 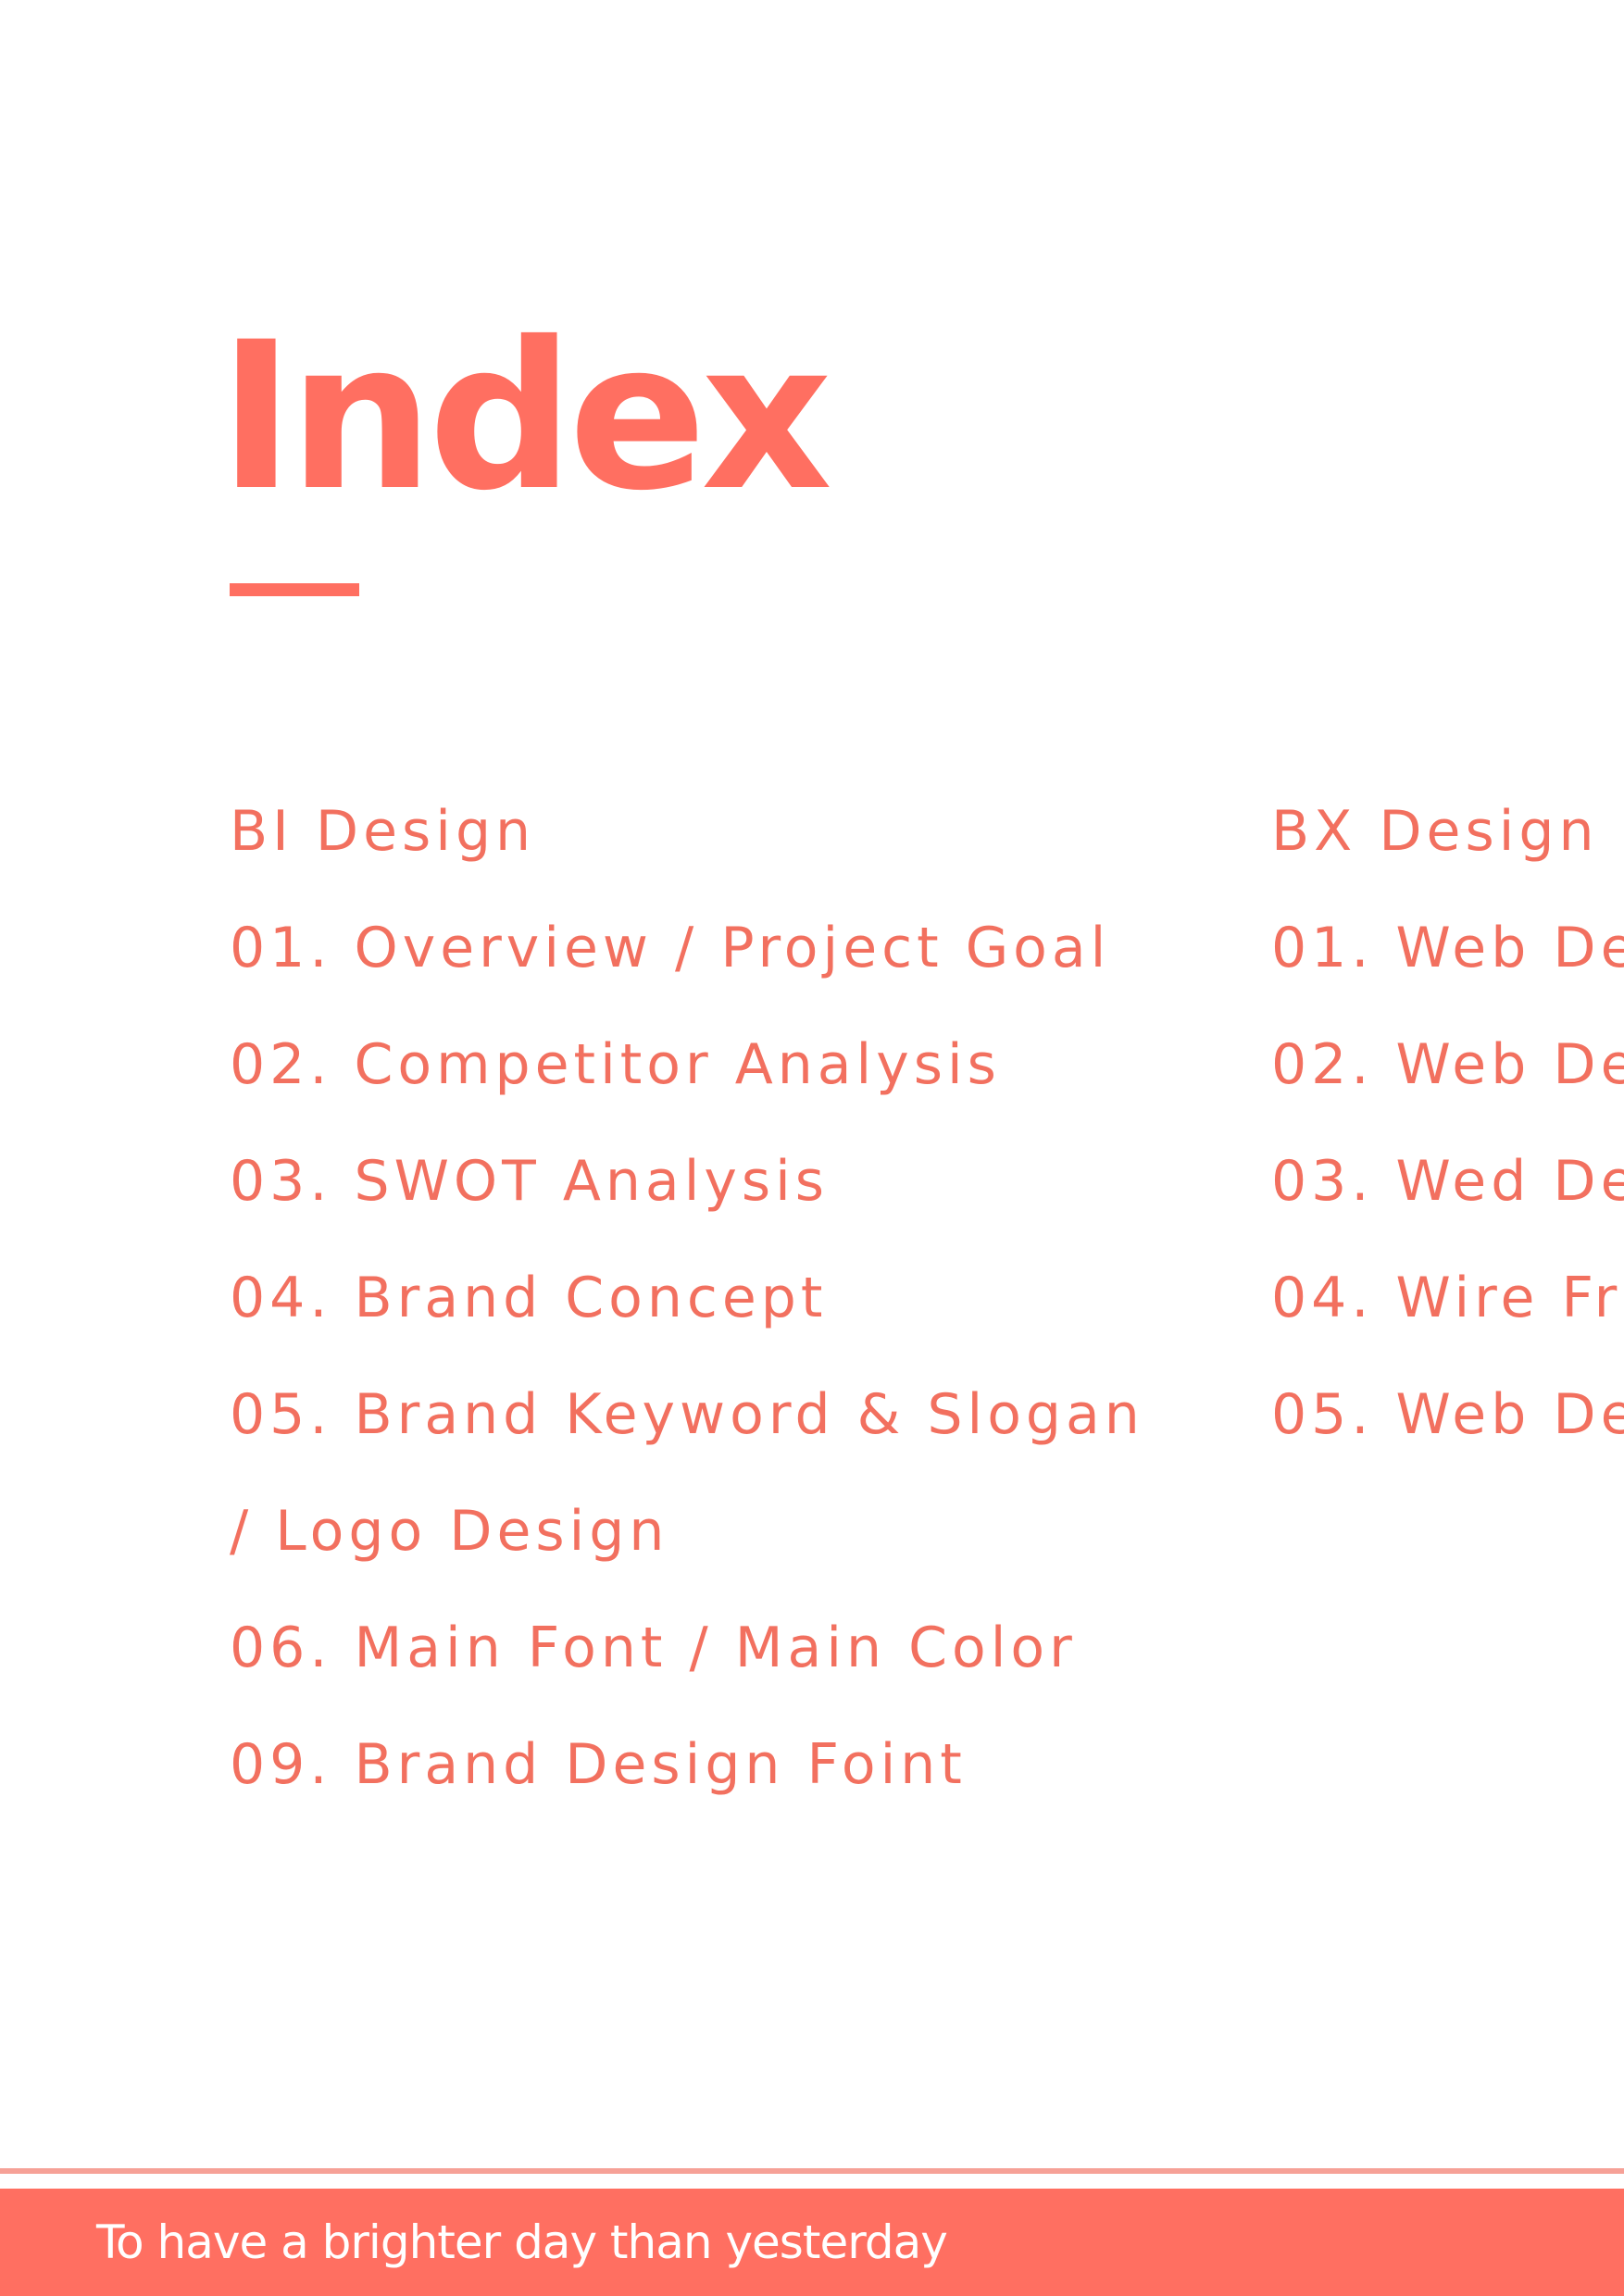 I want to click on bi-design-heading: BI Design, so click(x=383, y=831).